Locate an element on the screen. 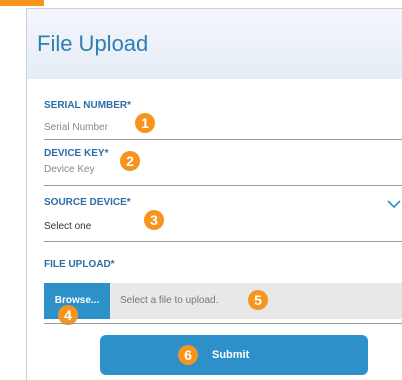  callout-badge-1: 1 is located at coordinates (145, 123).